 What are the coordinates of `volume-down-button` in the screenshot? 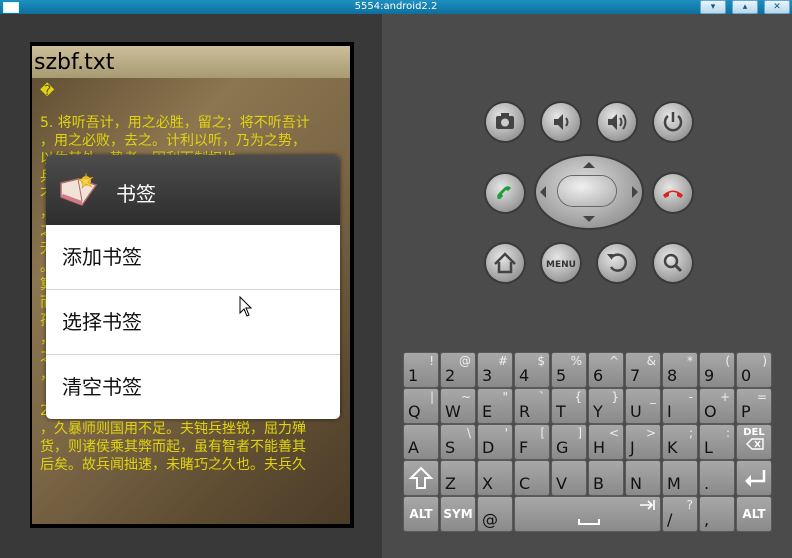 It's located at (561, 122).